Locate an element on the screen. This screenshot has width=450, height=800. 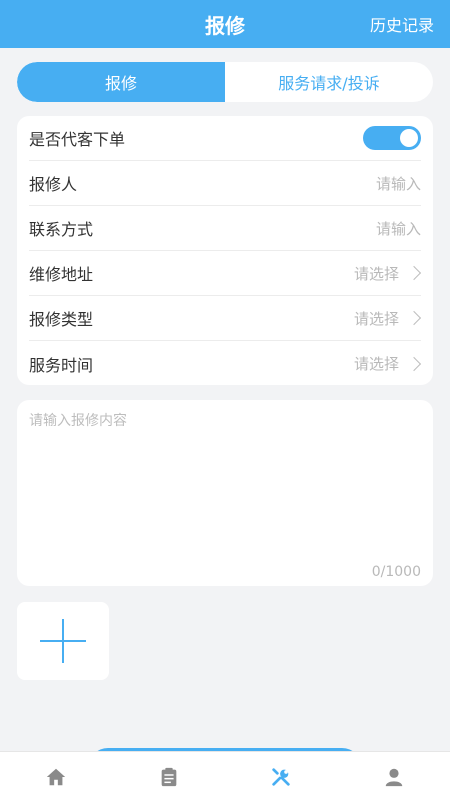
toggle-knob is located at coordinates (409, 138).